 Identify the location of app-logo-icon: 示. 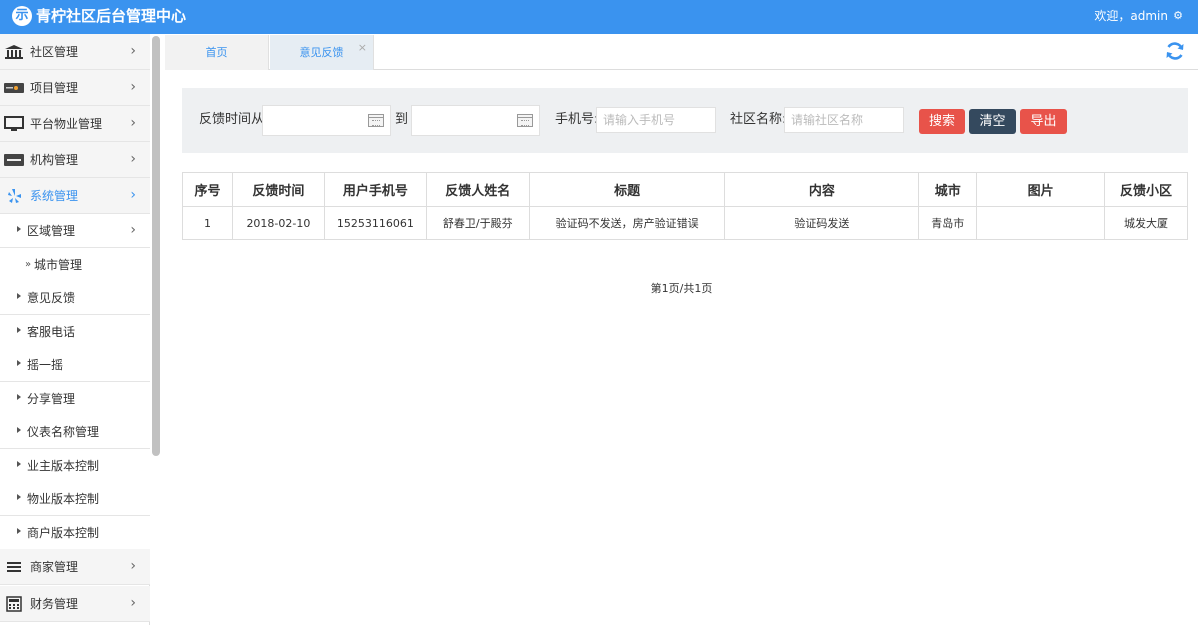
(22, 16).